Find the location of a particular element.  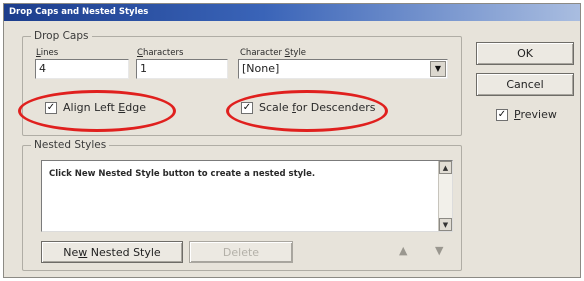

delete-label: Delete is located at coordinates (241, 252).